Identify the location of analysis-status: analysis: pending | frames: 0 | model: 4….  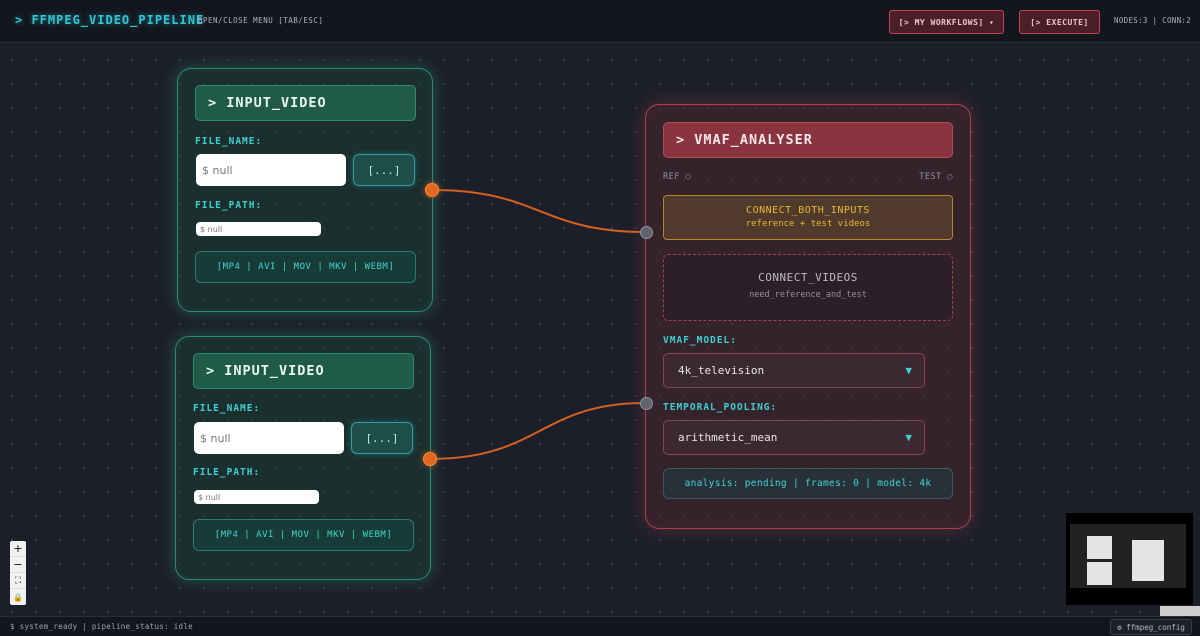
(808, 483).